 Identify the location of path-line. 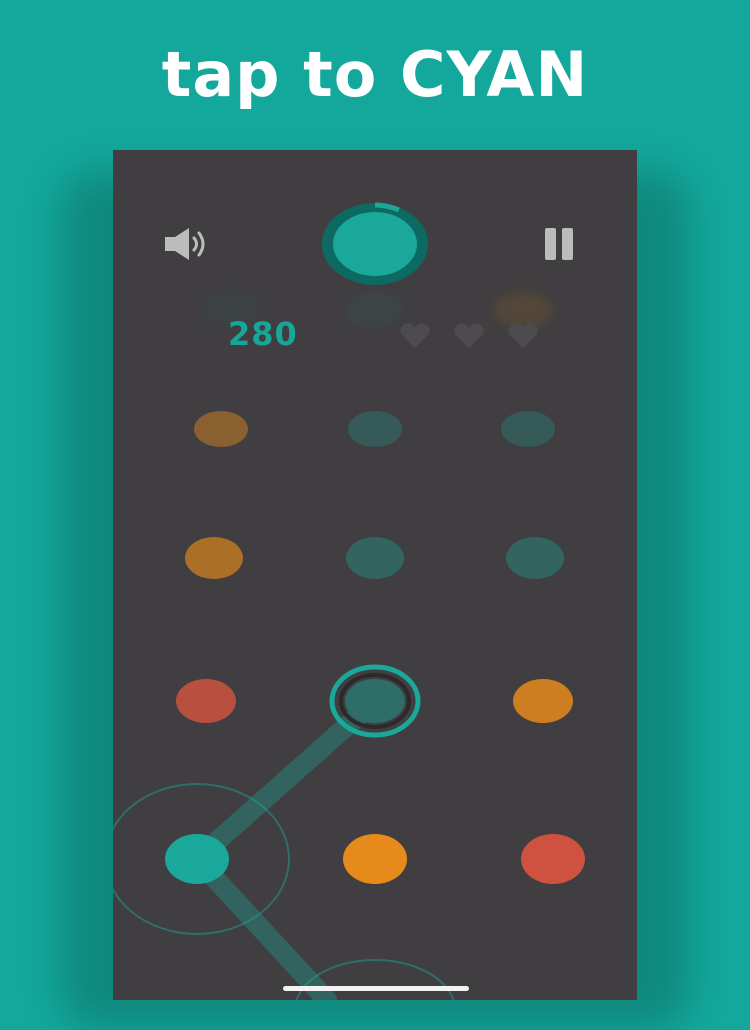
(262, 924).